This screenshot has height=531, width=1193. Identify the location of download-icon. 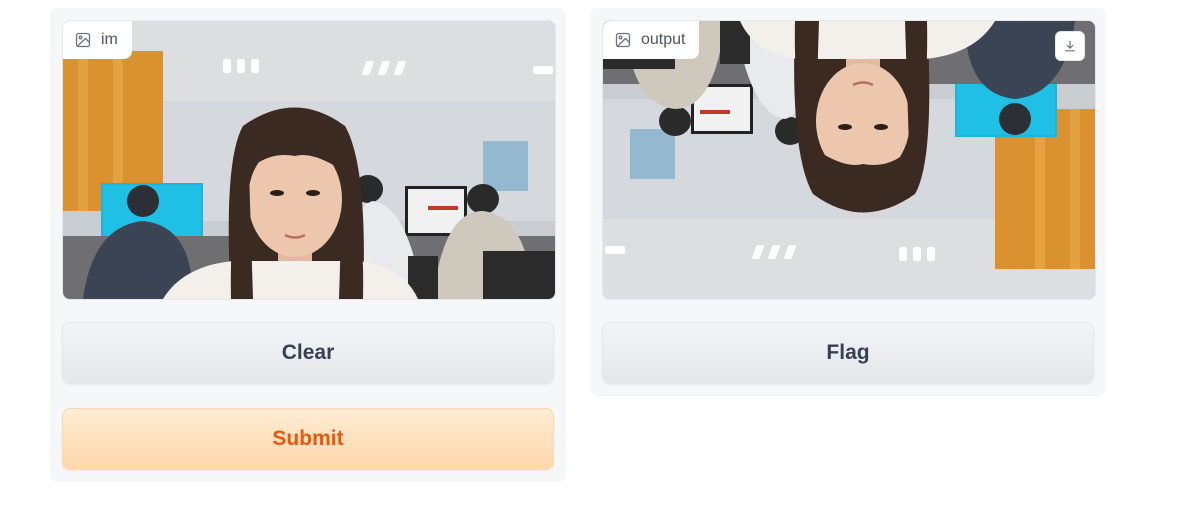
(1070, 46).